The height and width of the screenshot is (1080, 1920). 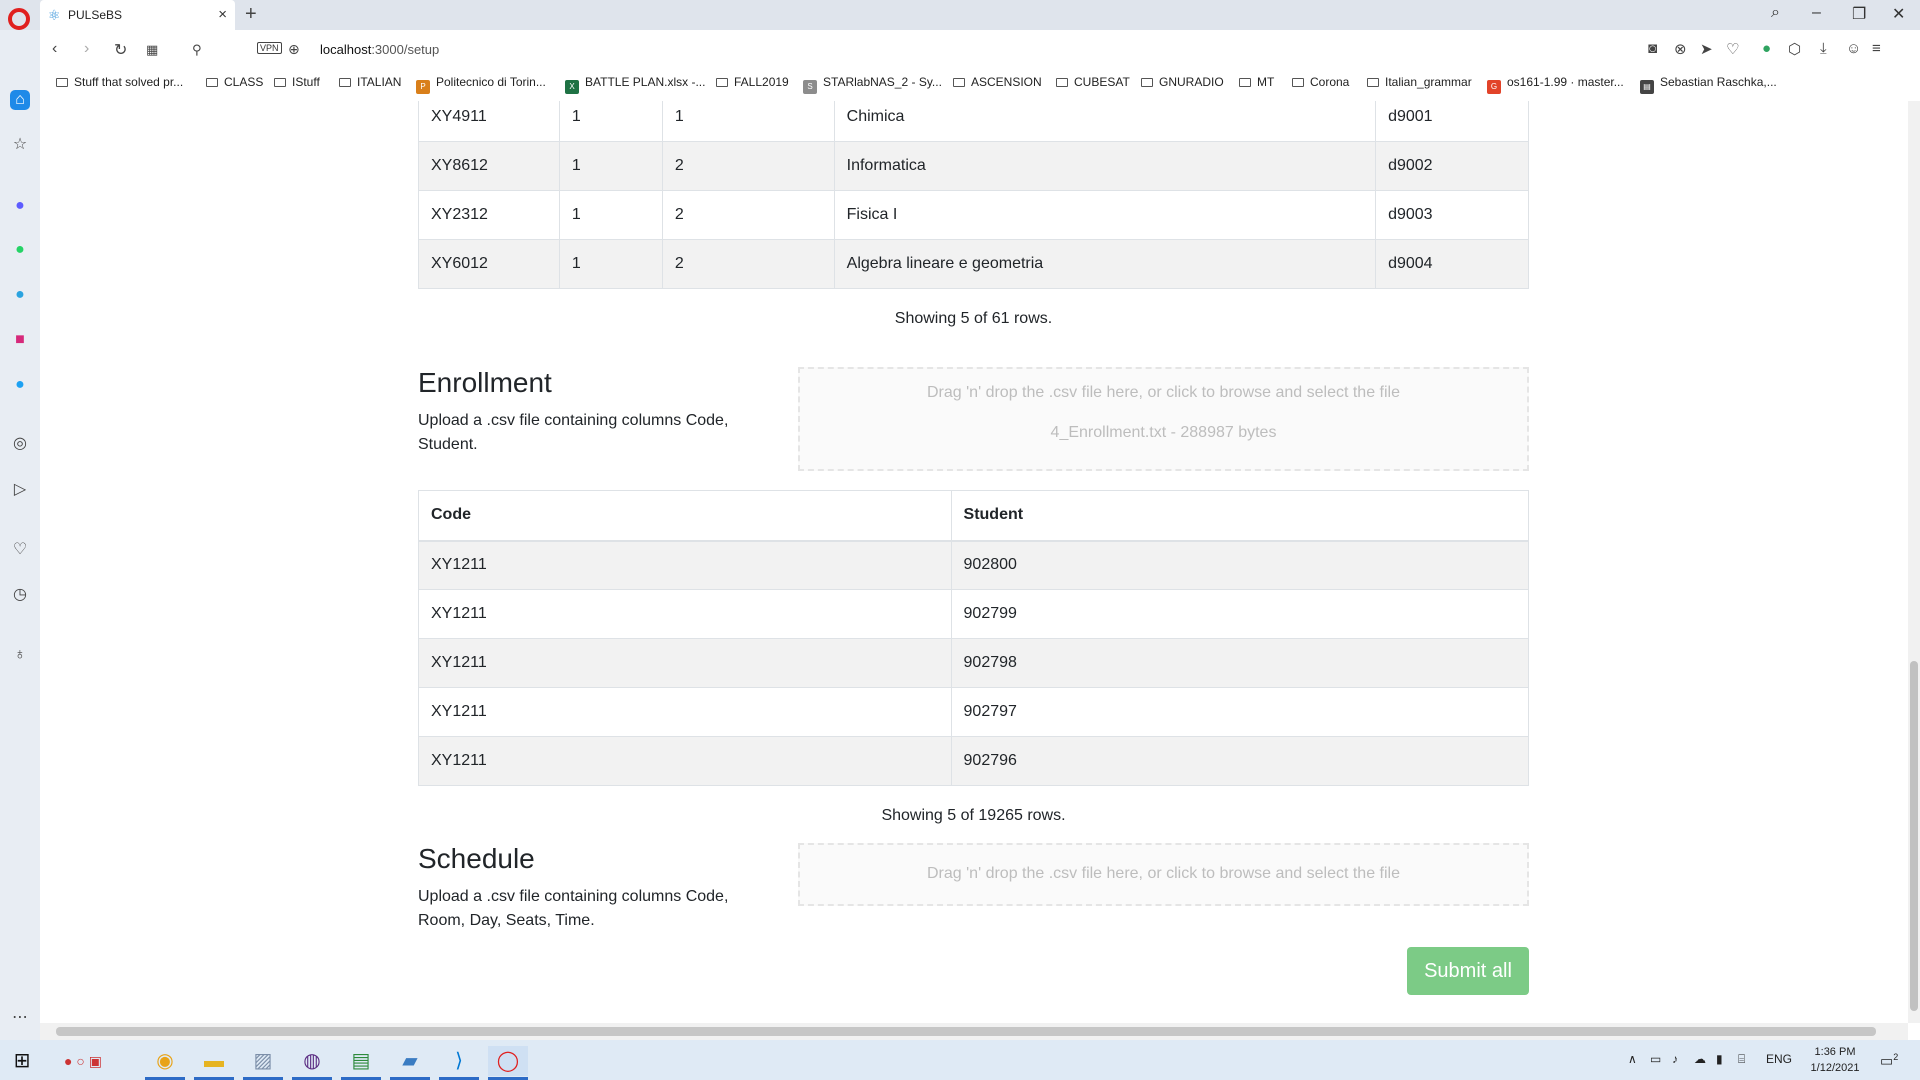 I want to click on minimize-icon: –, so click(x=1816, y=13).